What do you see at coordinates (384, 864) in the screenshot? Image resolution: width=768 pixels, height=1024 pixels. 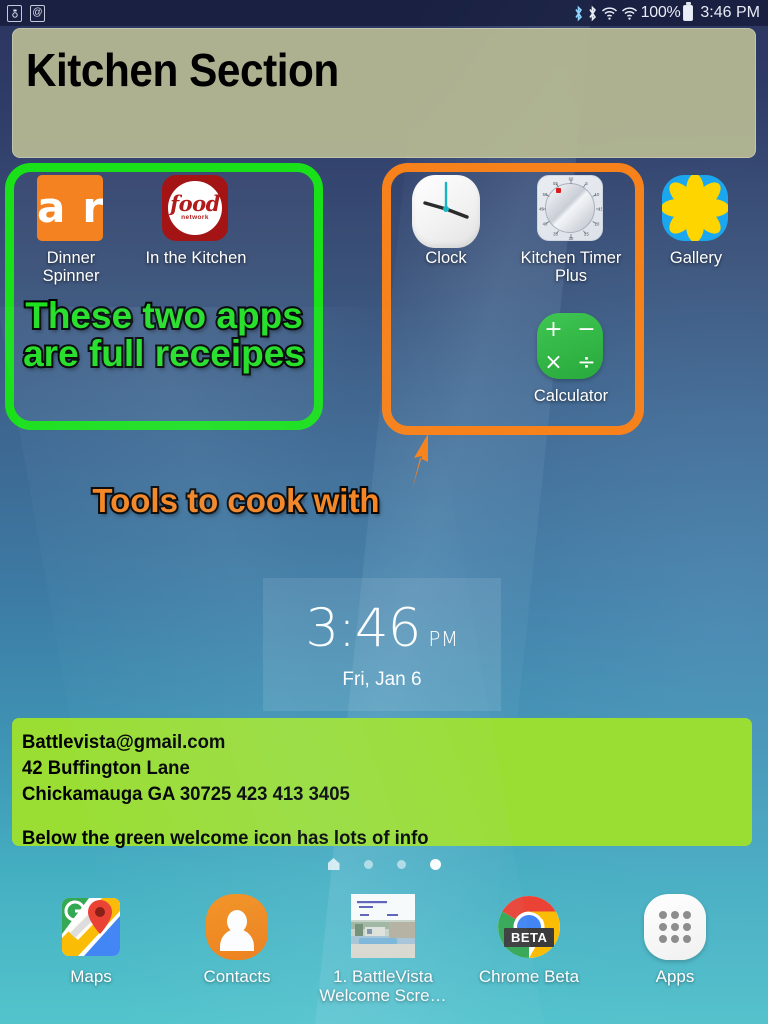 I see `page-indicator` at bounding box center [384, 864].